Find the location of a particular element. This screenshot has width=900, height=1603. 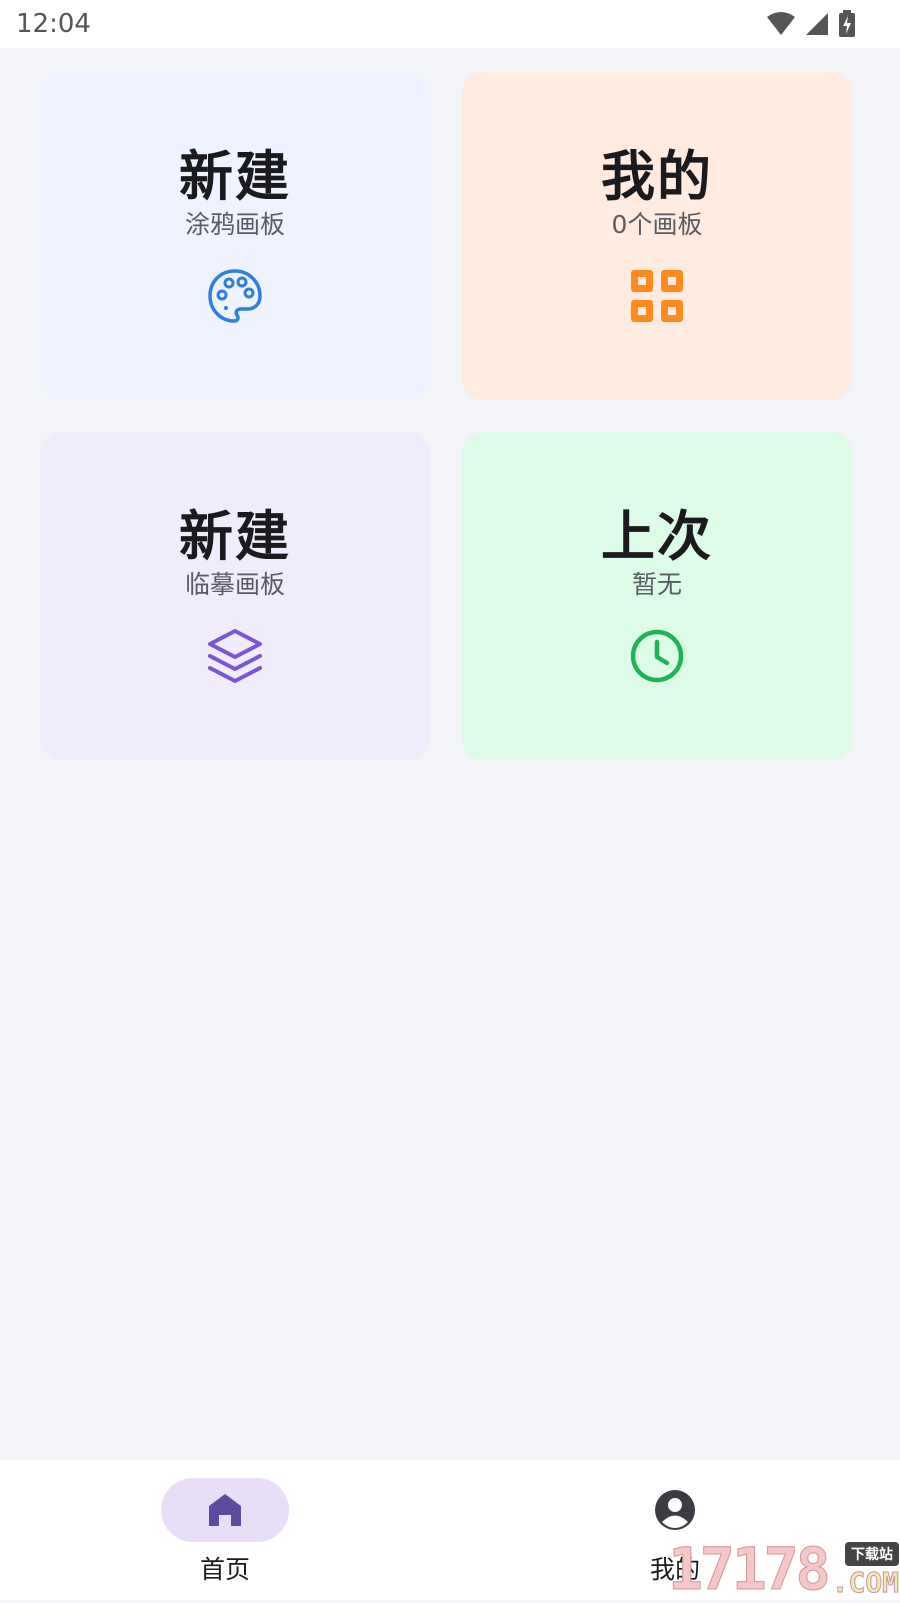

layers-icon is located at coordinates (235, 656).